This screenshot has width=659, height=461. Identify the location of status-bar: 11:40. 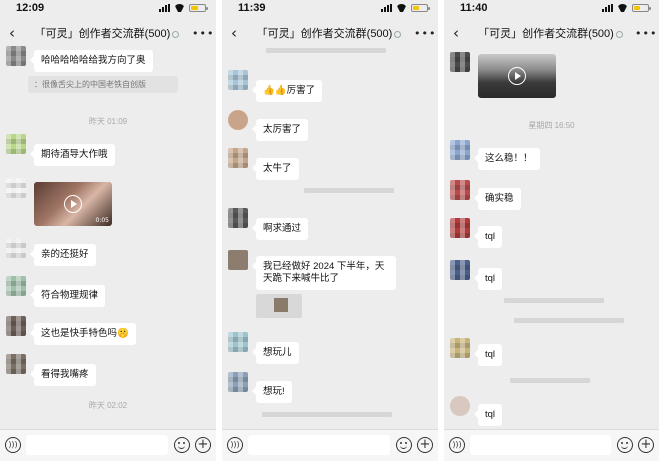
(551, 9).